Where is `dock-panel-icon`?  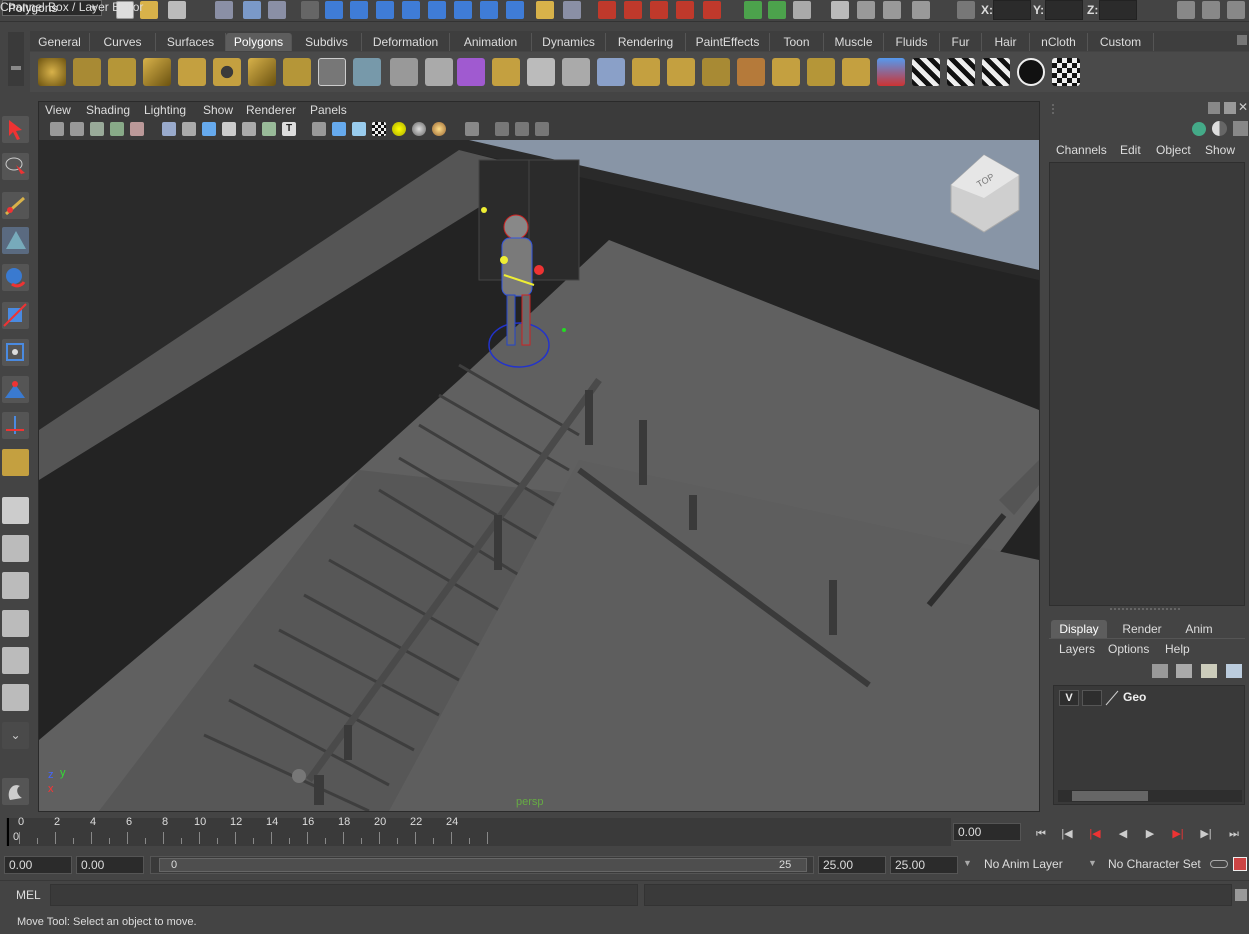 dock-panel-icon is located at coordinates (1230, 108).